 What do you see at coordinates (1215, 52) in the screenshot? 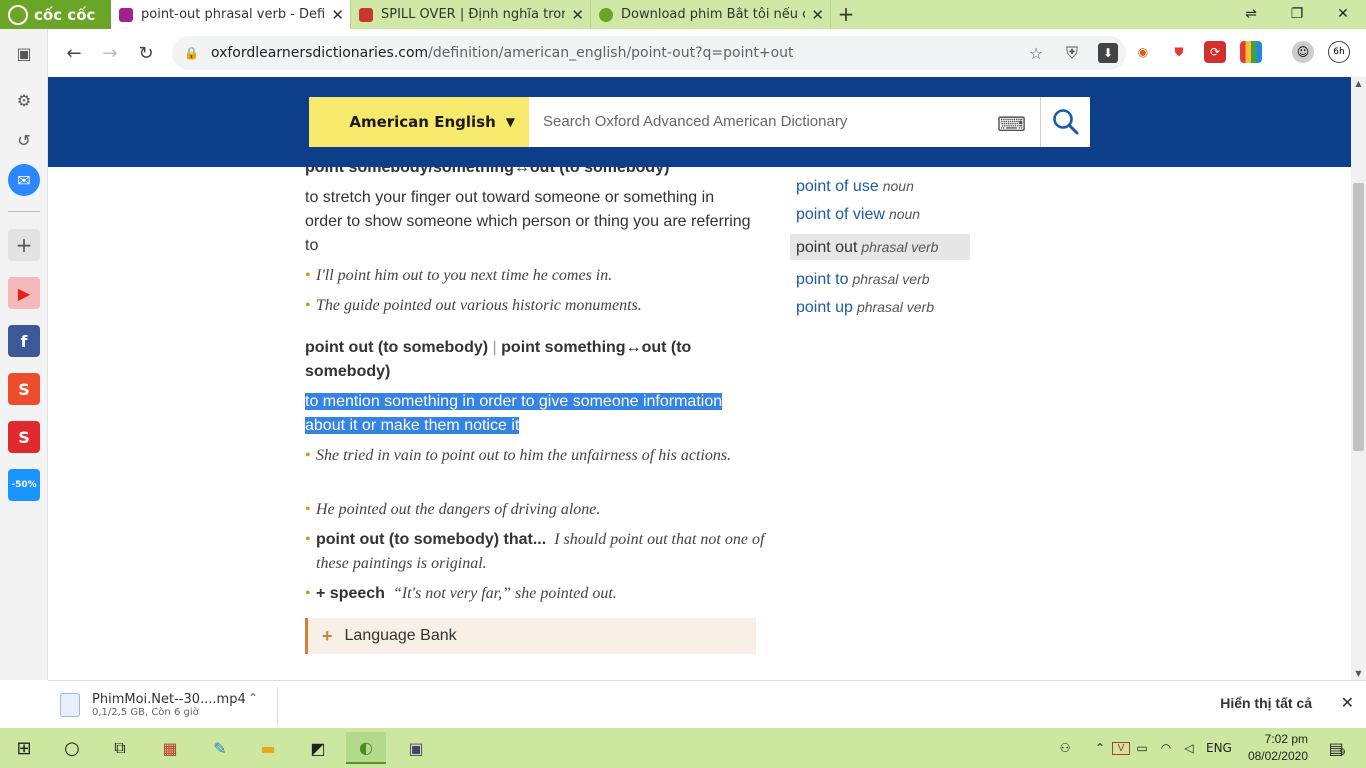
I see `extension-red-icon: ⟳` at bounding box center [1215, 52].